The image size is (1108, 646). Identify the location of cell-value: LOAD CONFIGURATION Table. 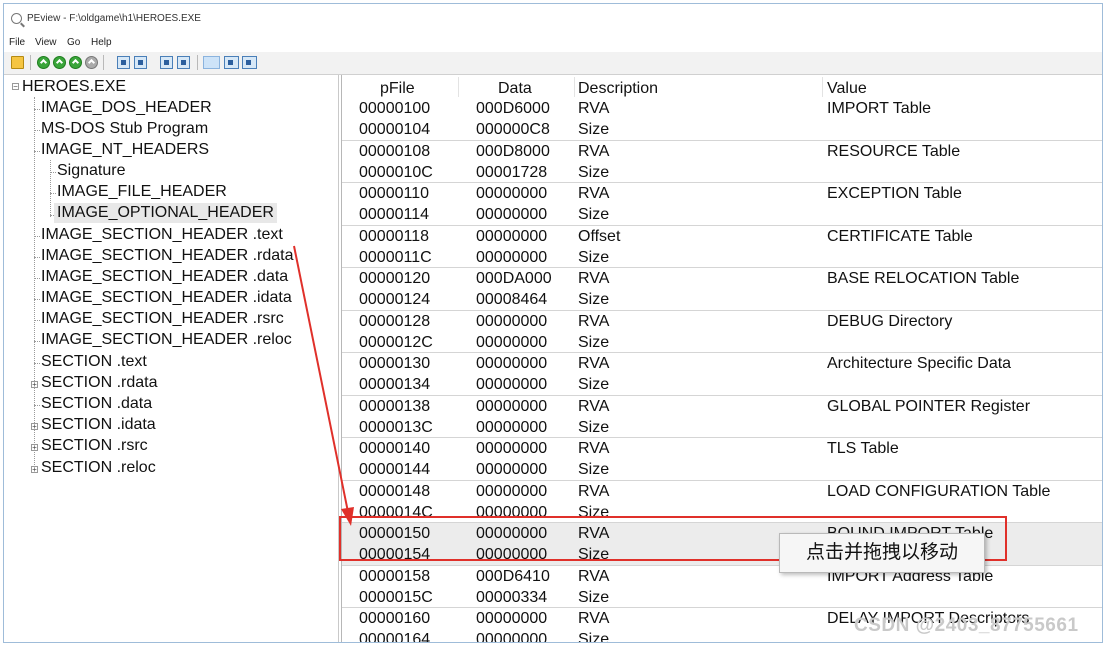
(938, 491).